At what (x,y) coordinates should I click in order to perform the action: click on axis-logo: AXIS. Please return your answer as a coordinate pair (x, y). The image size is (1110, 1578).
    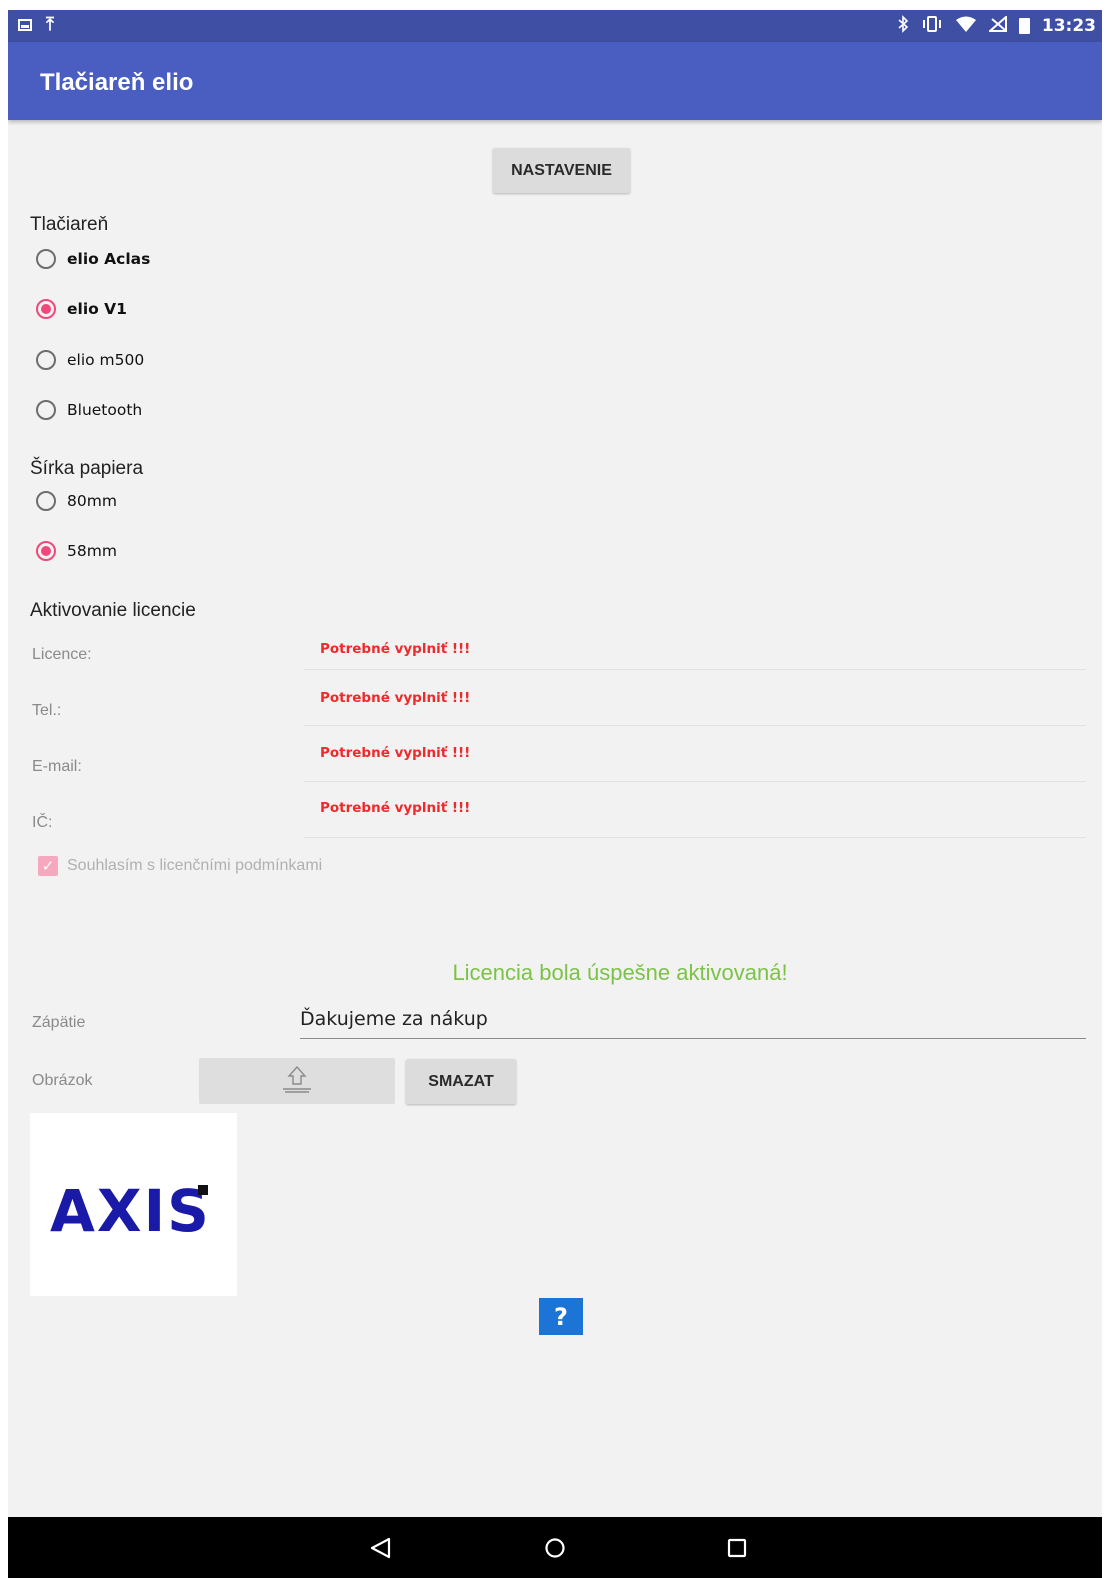
    Looking at the image, I should click on (130, 1211).